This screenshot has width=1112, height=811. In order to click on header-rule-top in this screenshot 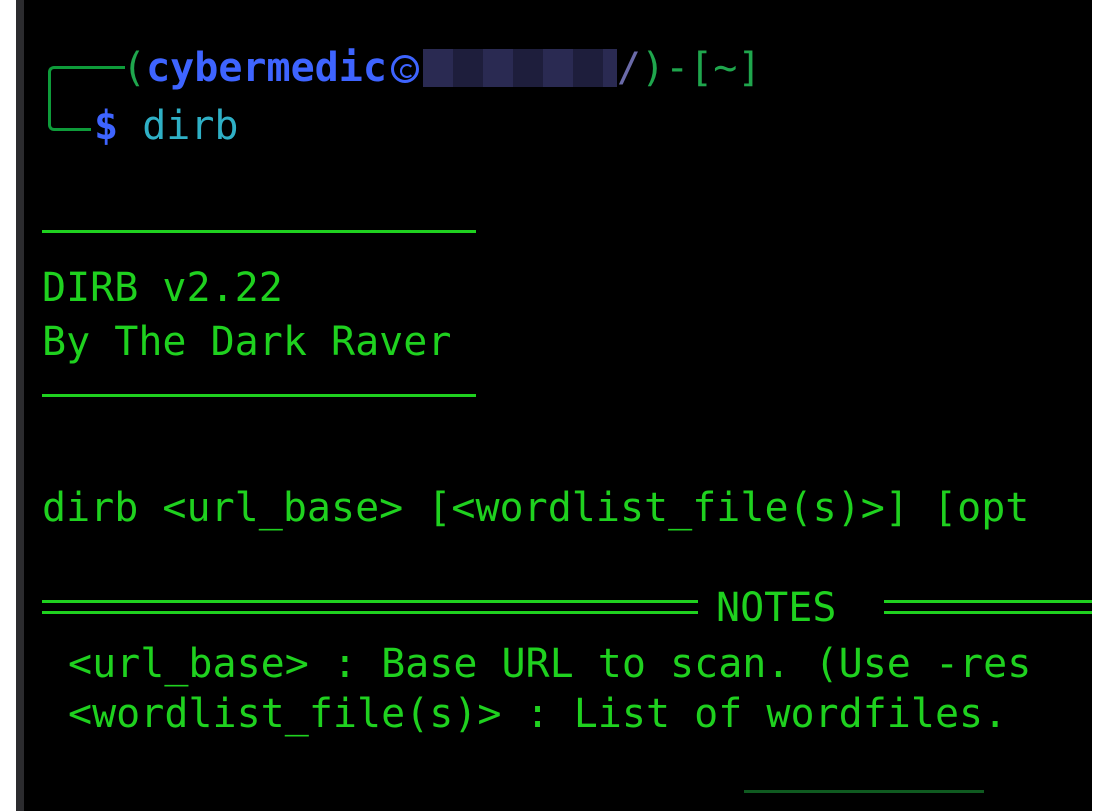, I will do `click(259, 231)`.